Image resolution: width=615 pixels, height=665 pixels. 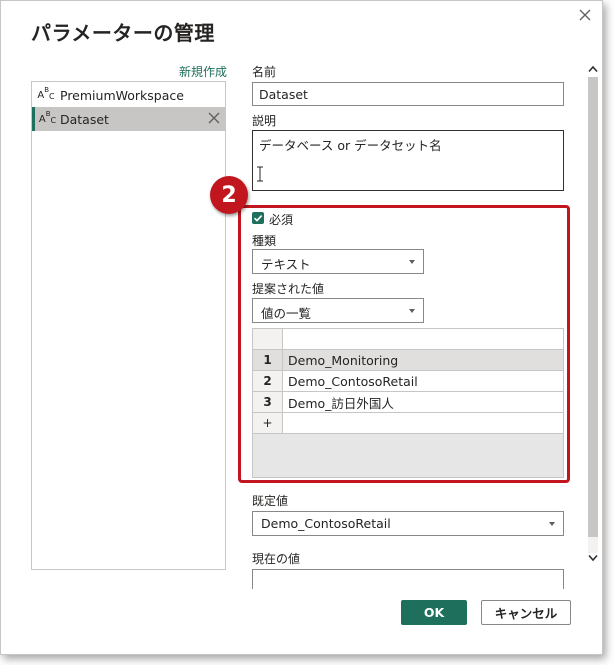 What do you see at coordinates (286, 264) in the screenshot?
I see `type-dropdown-value: テキスト` at bounding box center [286, 264].